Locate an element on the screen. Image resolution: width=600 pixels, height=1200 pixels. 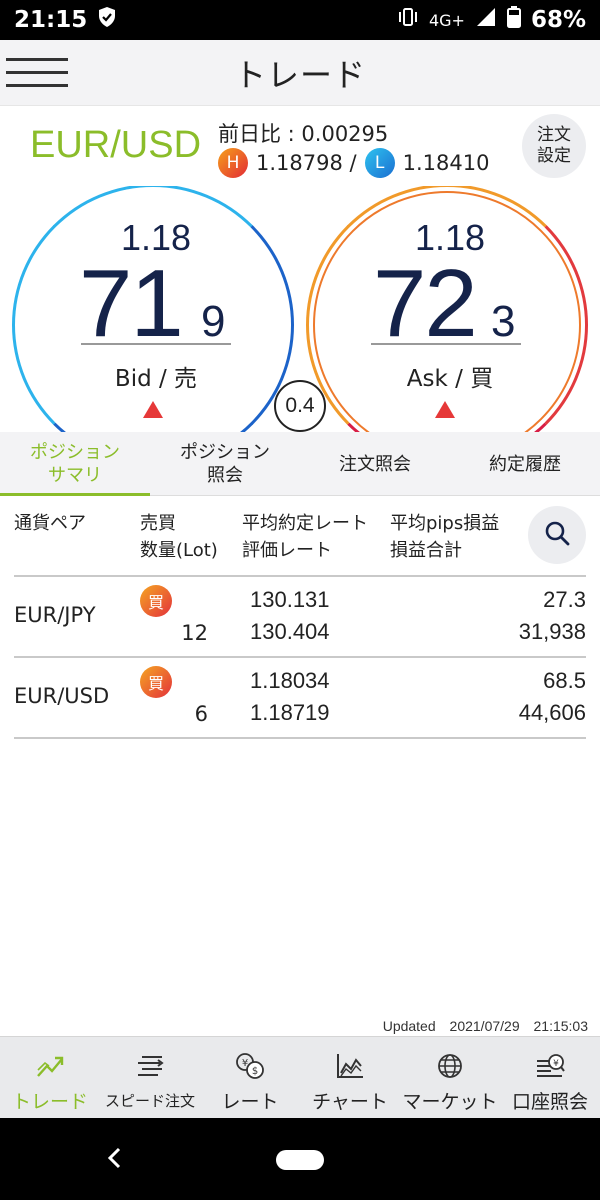
rate-icon: ¥ $ is located at coordinates (250, 1066).